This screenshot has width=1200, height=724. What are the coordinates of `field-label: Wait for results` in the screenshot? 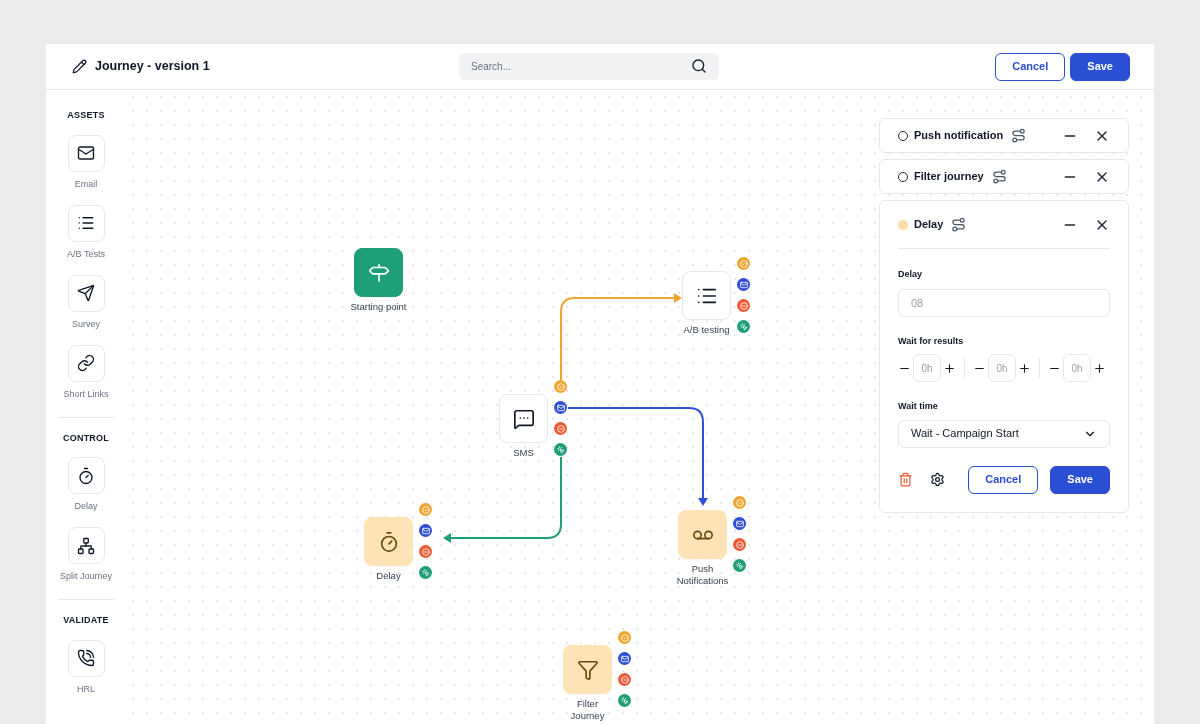 It's located at (931, 341).